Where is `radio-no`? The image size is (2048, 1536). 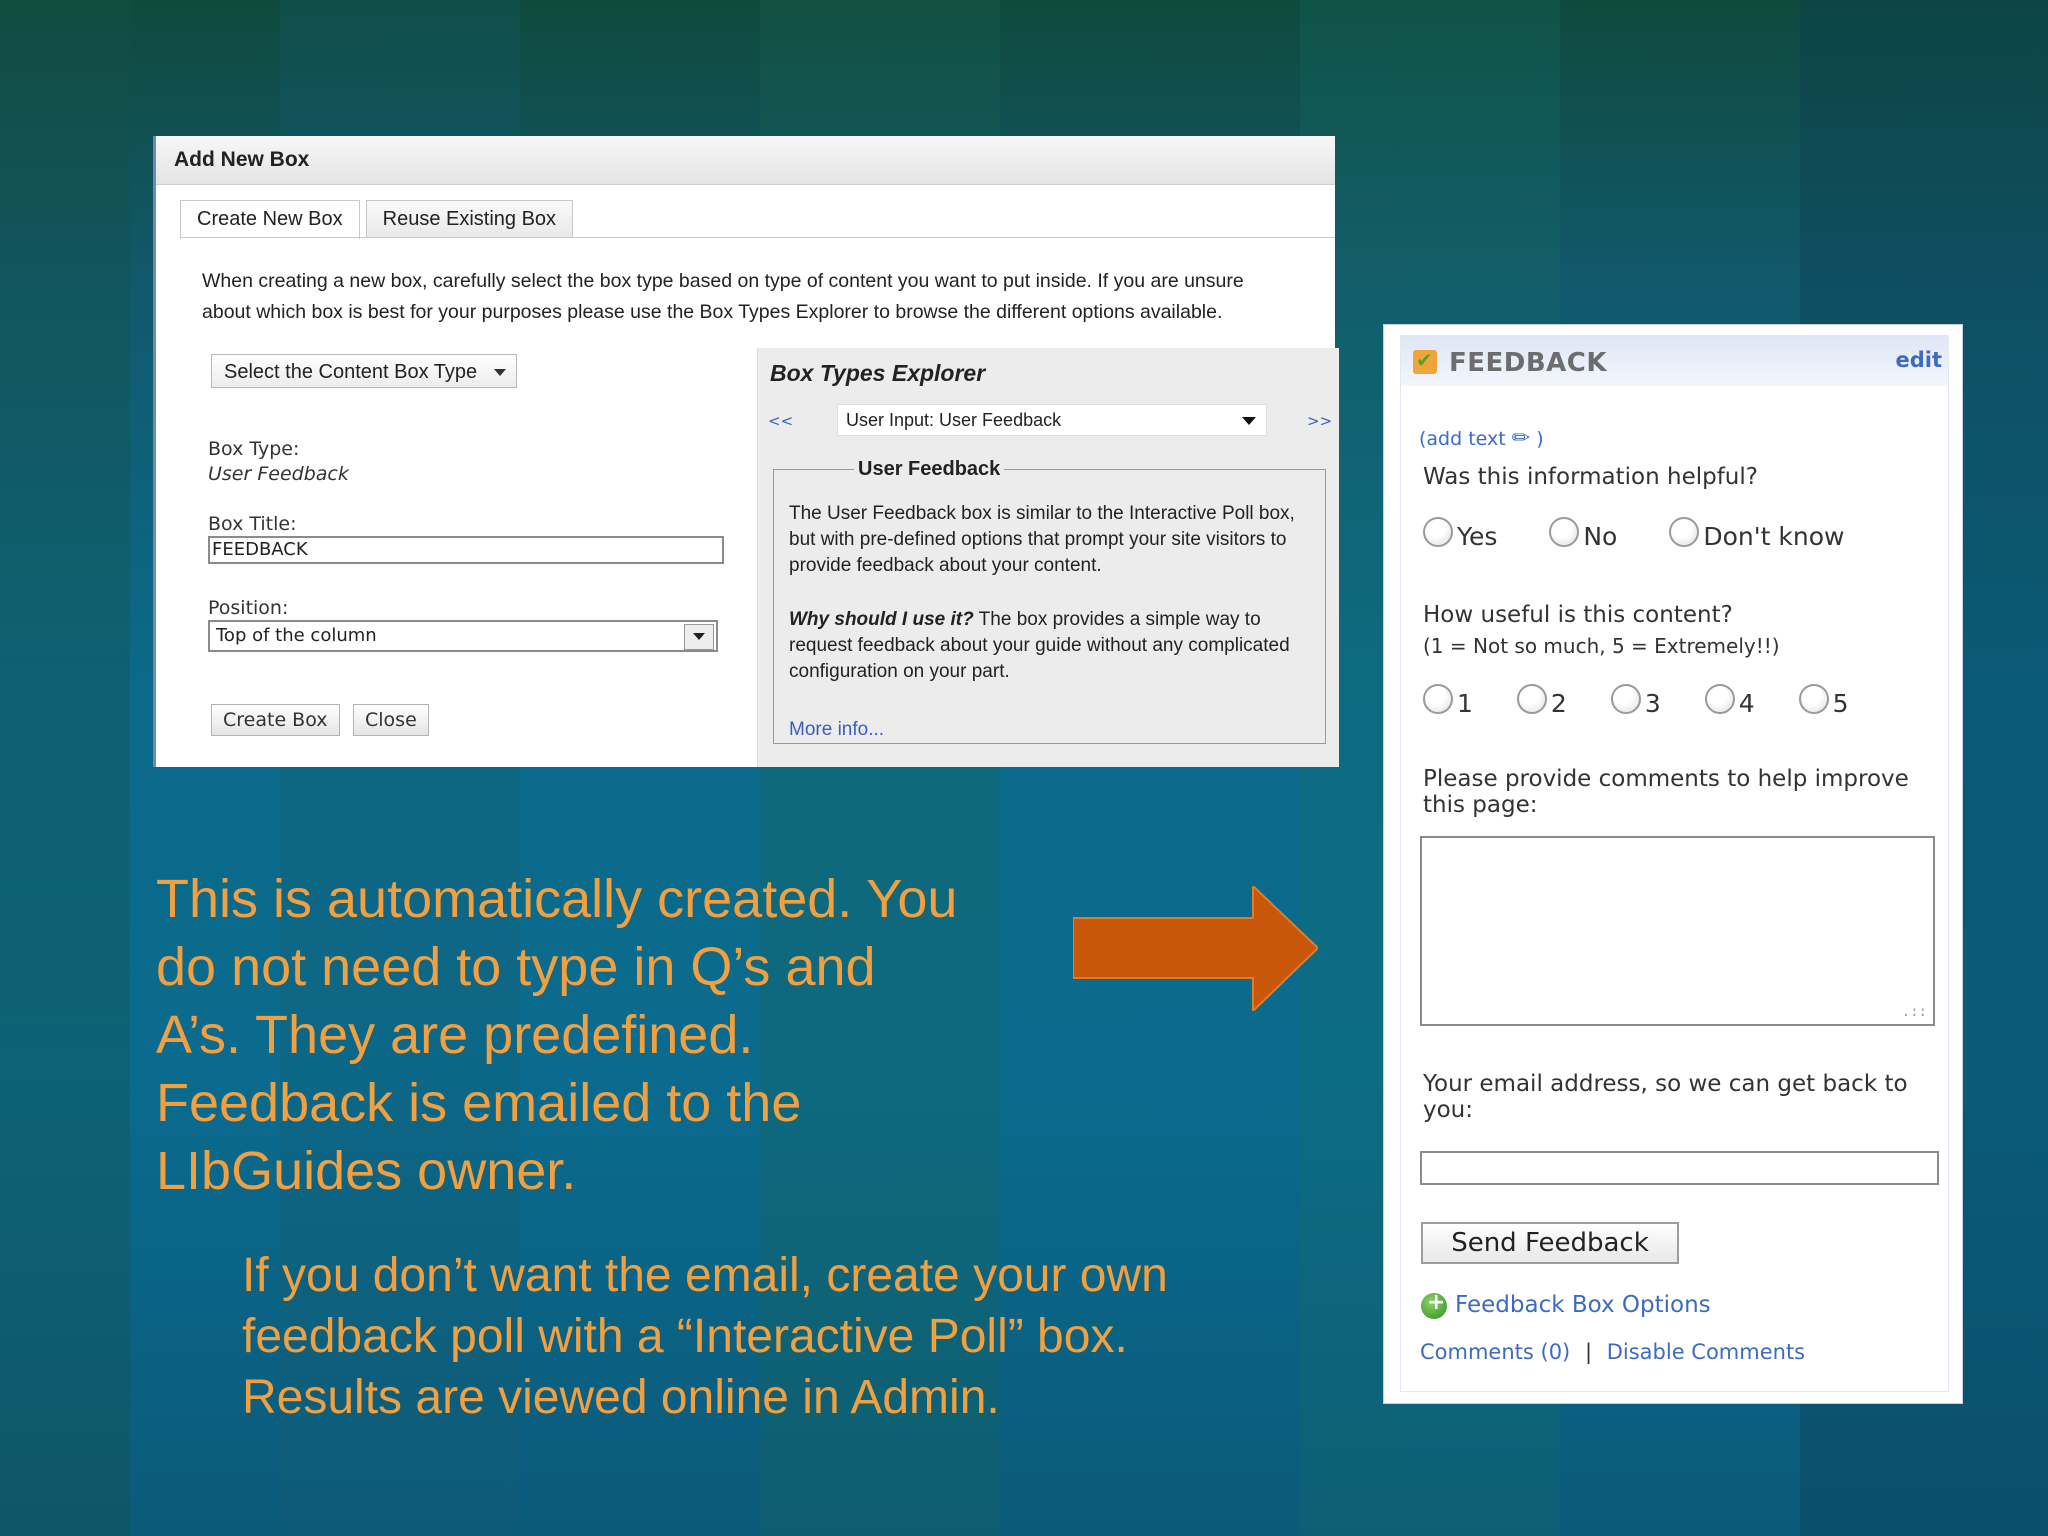 radio-no is located at coordinates (1564, 531).